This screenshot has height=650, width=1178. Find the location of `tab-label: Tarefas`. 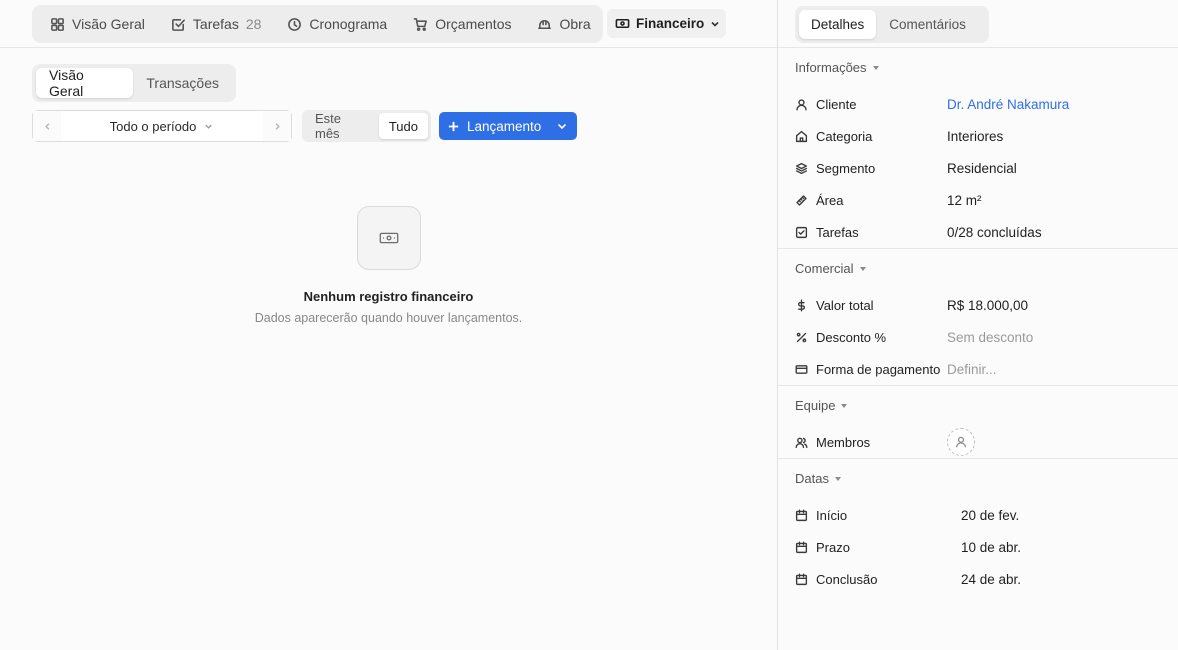

tab-label: Tarefas is located at coordinates (215, 24).